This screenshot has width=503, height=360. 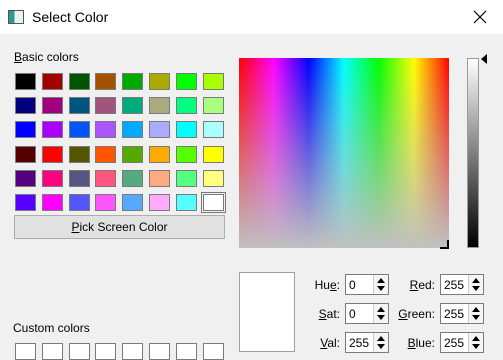 What do you see at coordinates (51, 328) in the screenshot?
I see `custom-colors-label: Custom colors` at bounding box center [51, 328].